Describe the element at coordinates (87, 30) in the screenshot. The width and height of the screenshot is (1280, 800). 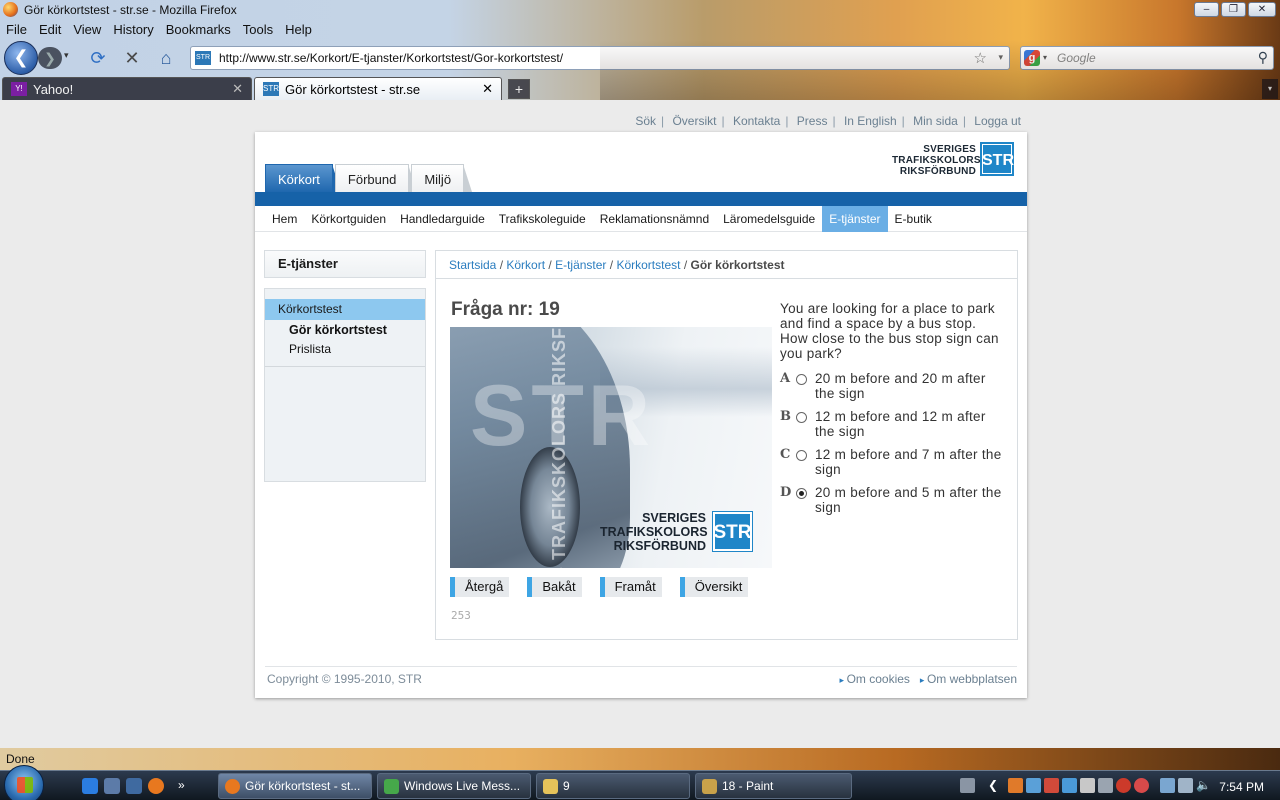
I see `menu-view: View` at that location.